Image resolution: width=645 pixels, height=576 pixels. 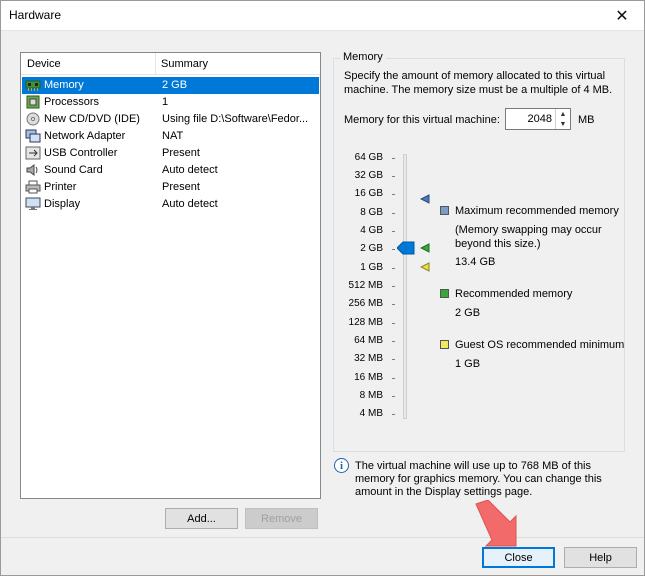 What do you see at coordinates (72, 102) in the screenshot?
I see `device-name: Processors` at bounding box center [72, 102].